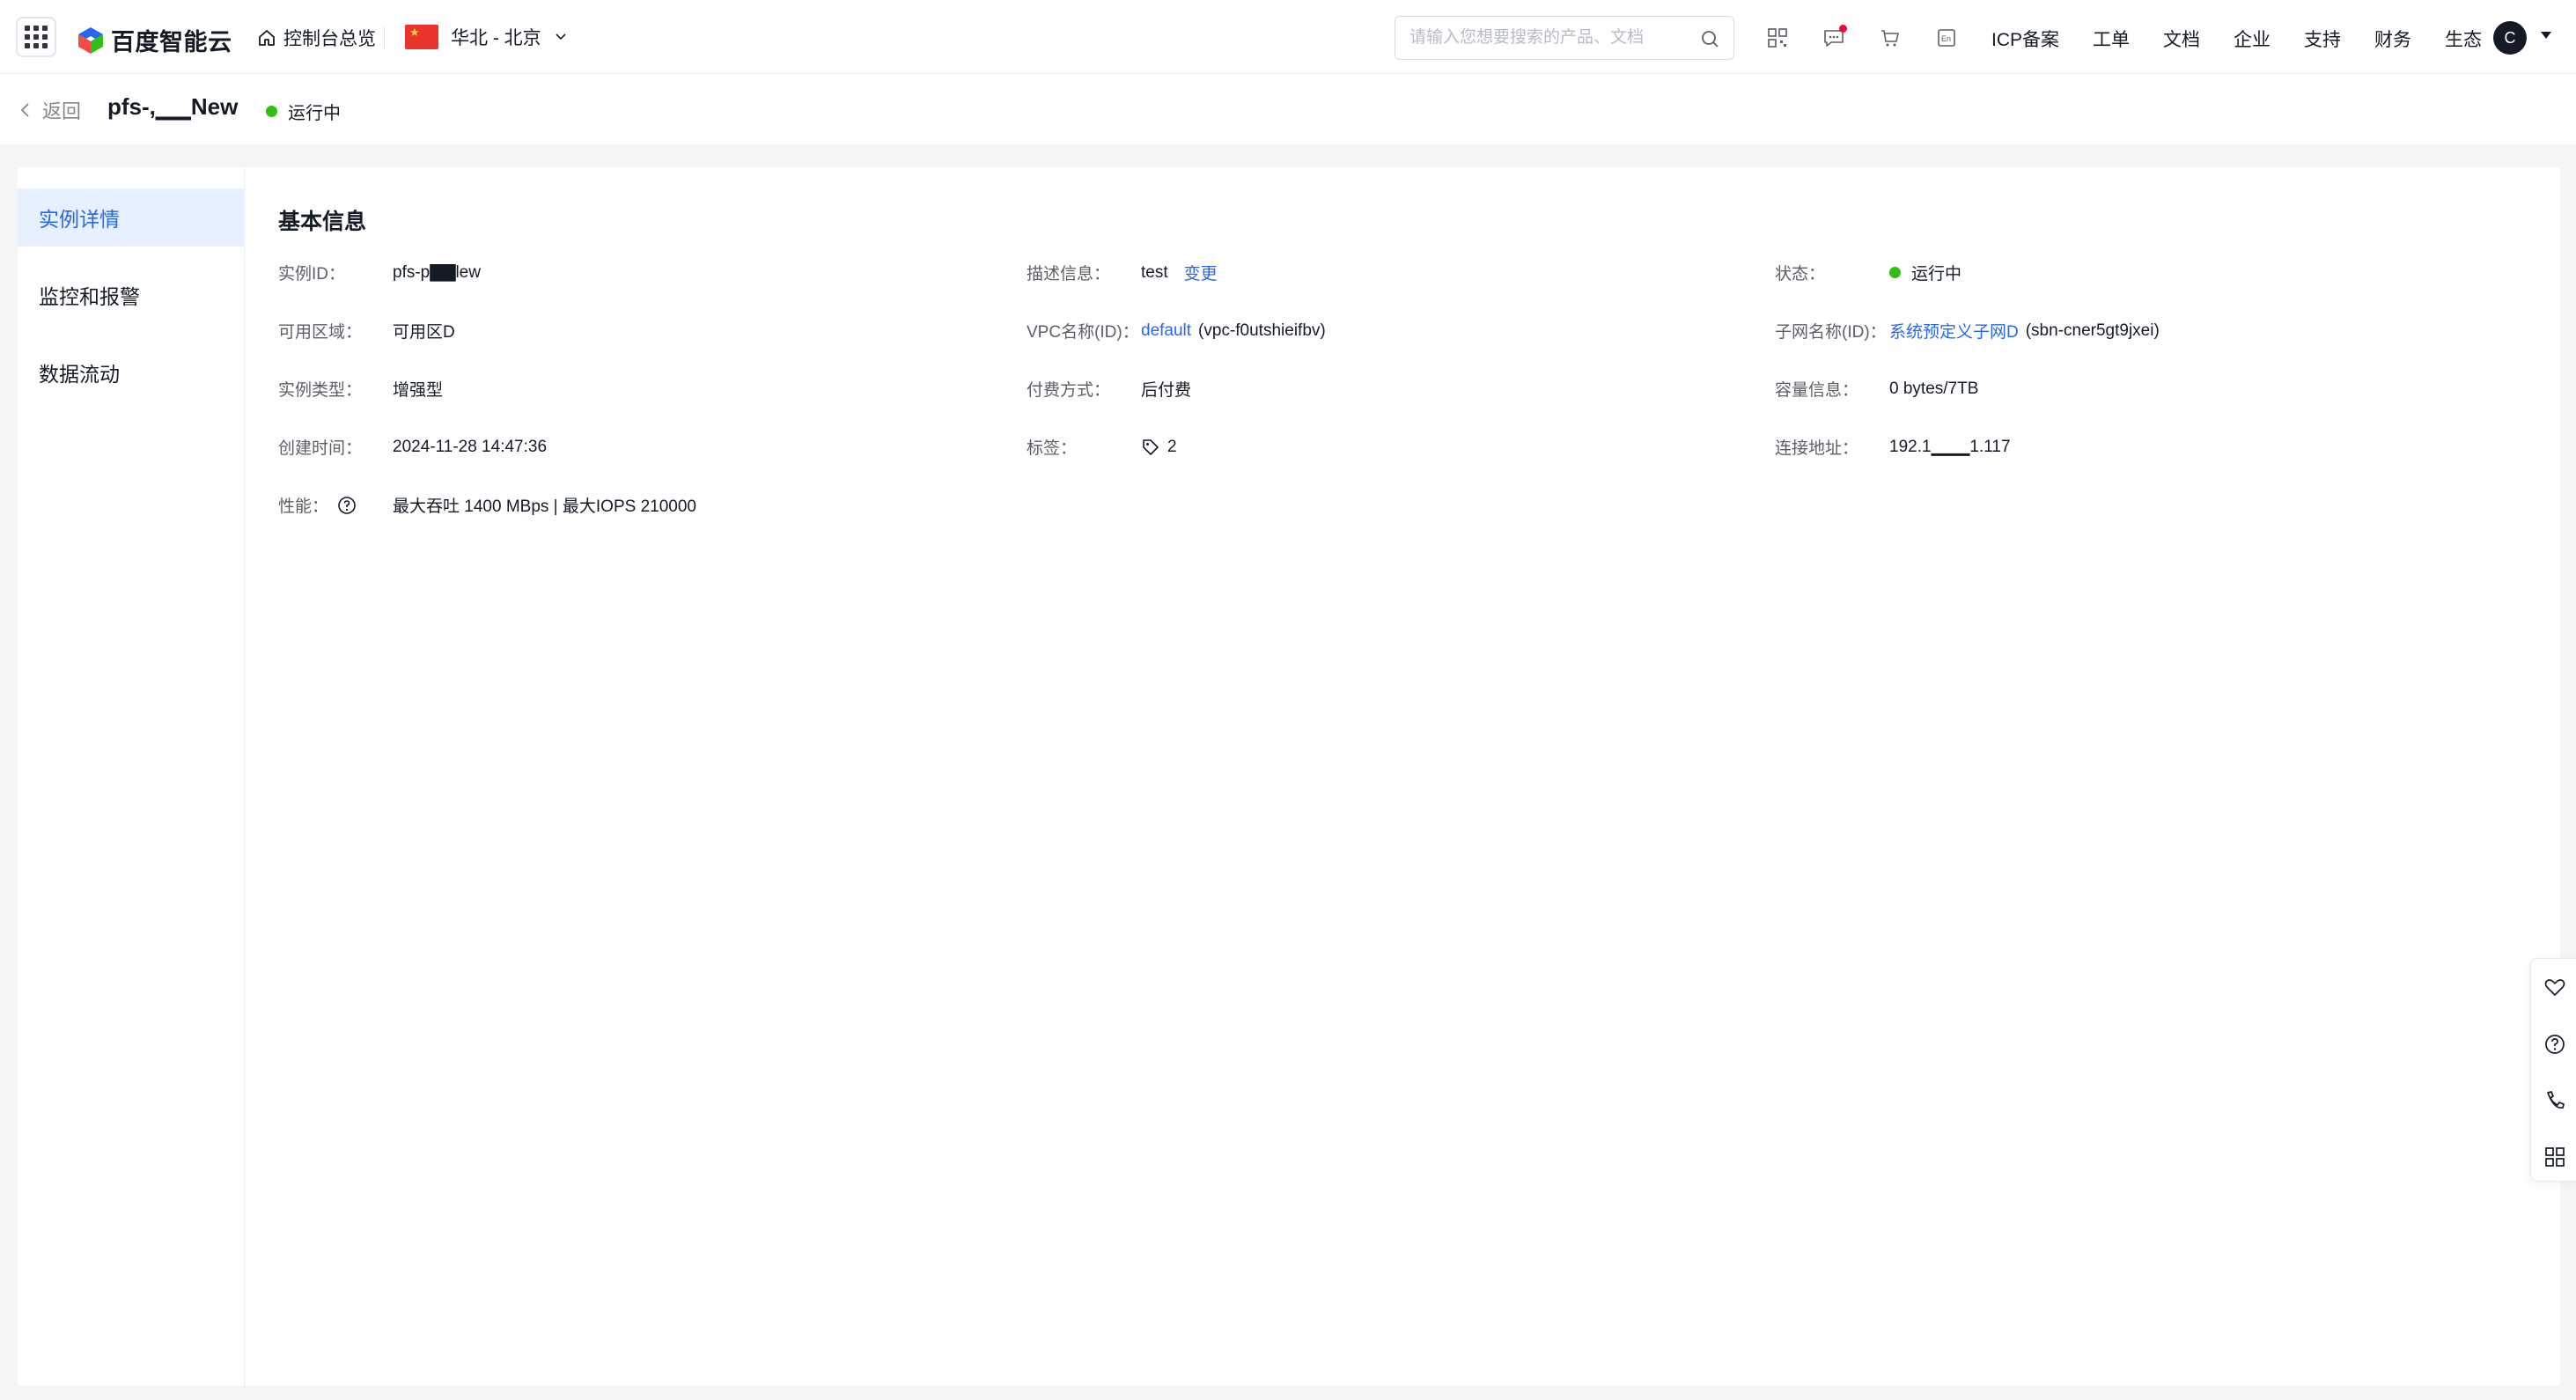 The image size is (2576, 1400). I want to click on info-label: 可用区域：, so click(321, 332).